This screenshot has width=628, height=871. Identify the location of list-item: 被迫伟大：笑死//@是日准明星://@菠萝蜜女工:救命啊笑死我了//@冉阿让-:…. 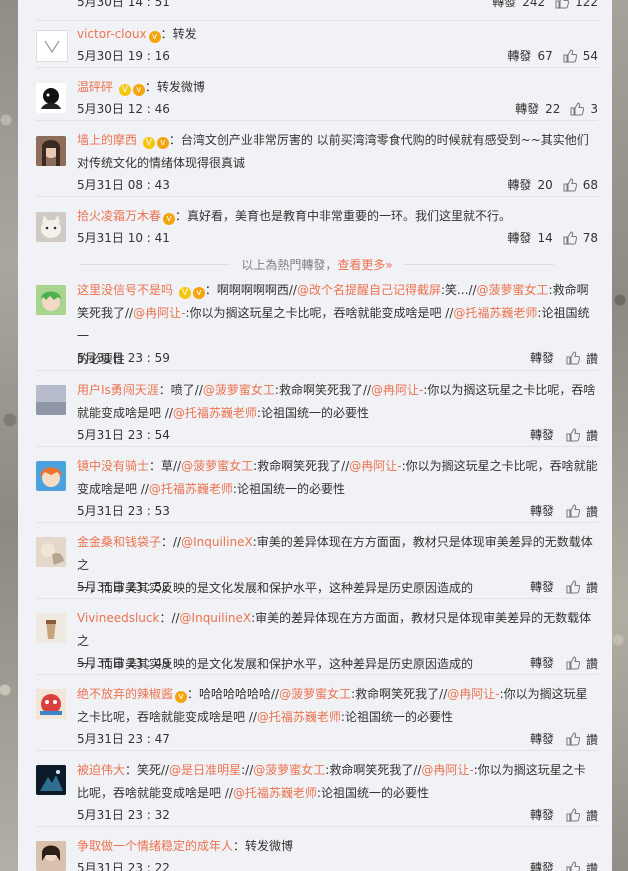
(317, 791).